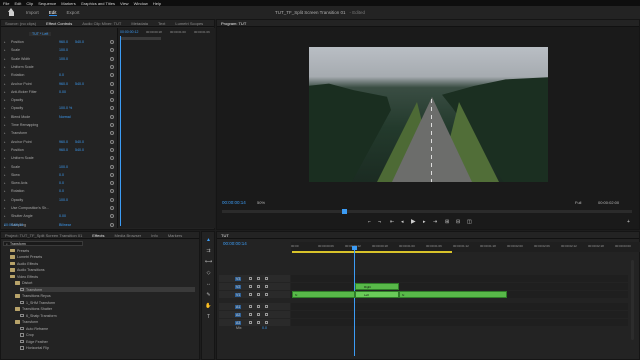  Describe the element at coordinates (413, 221) in the screenshot. I see `play-icon: ▶` at that location.